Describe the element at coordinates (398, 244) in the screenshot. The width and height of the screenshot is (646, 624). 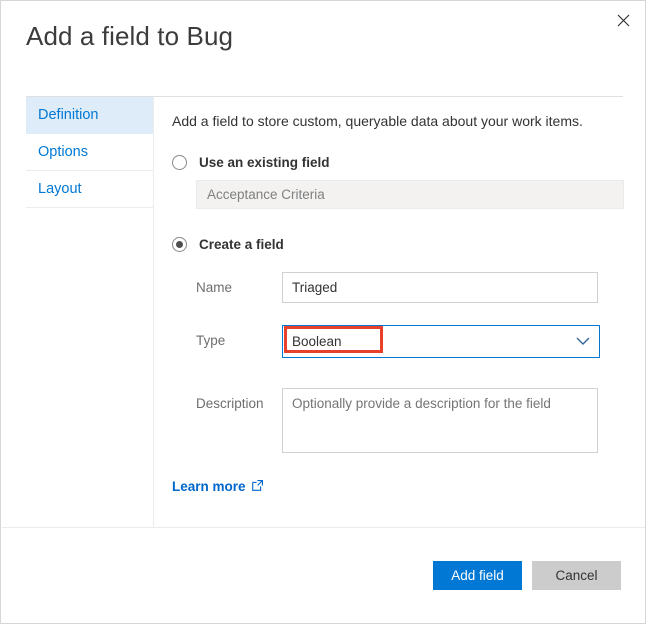
I see `create-field-radio-row: Create a field` at that location.